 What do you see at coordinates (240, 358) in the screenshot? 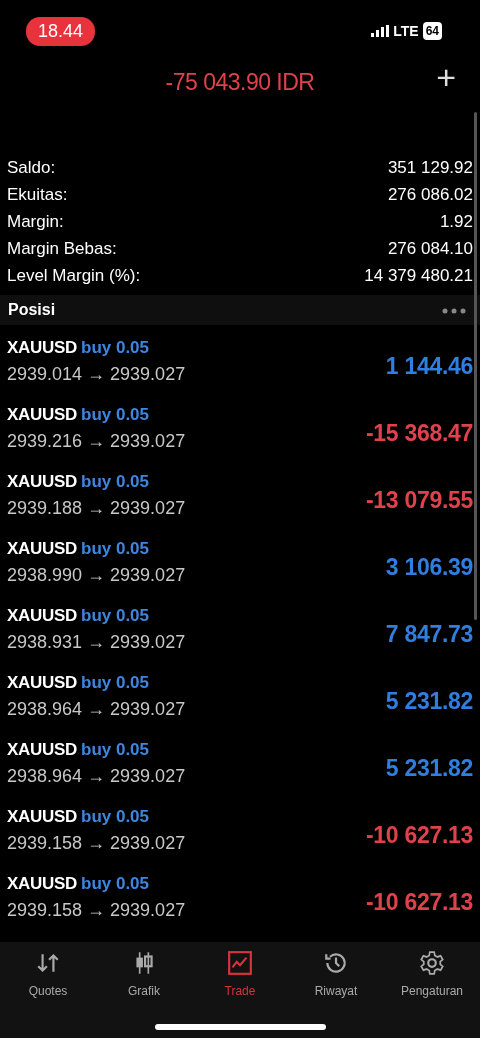
I see `position-row: XAUUSD buy 0.05 2939.014 → 2939.027 1 144.46` at bounding box center [240, 358].